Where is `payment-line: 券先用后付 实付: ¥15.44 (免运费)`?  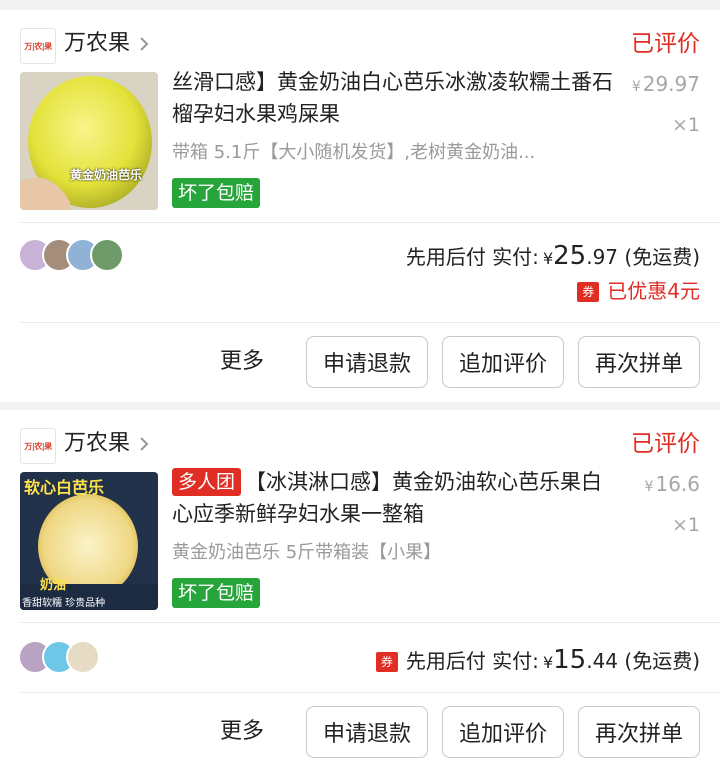
payment-line: 券先用后付 实付: ¥15.44 (免运费) is located at coordinates (537, 661).